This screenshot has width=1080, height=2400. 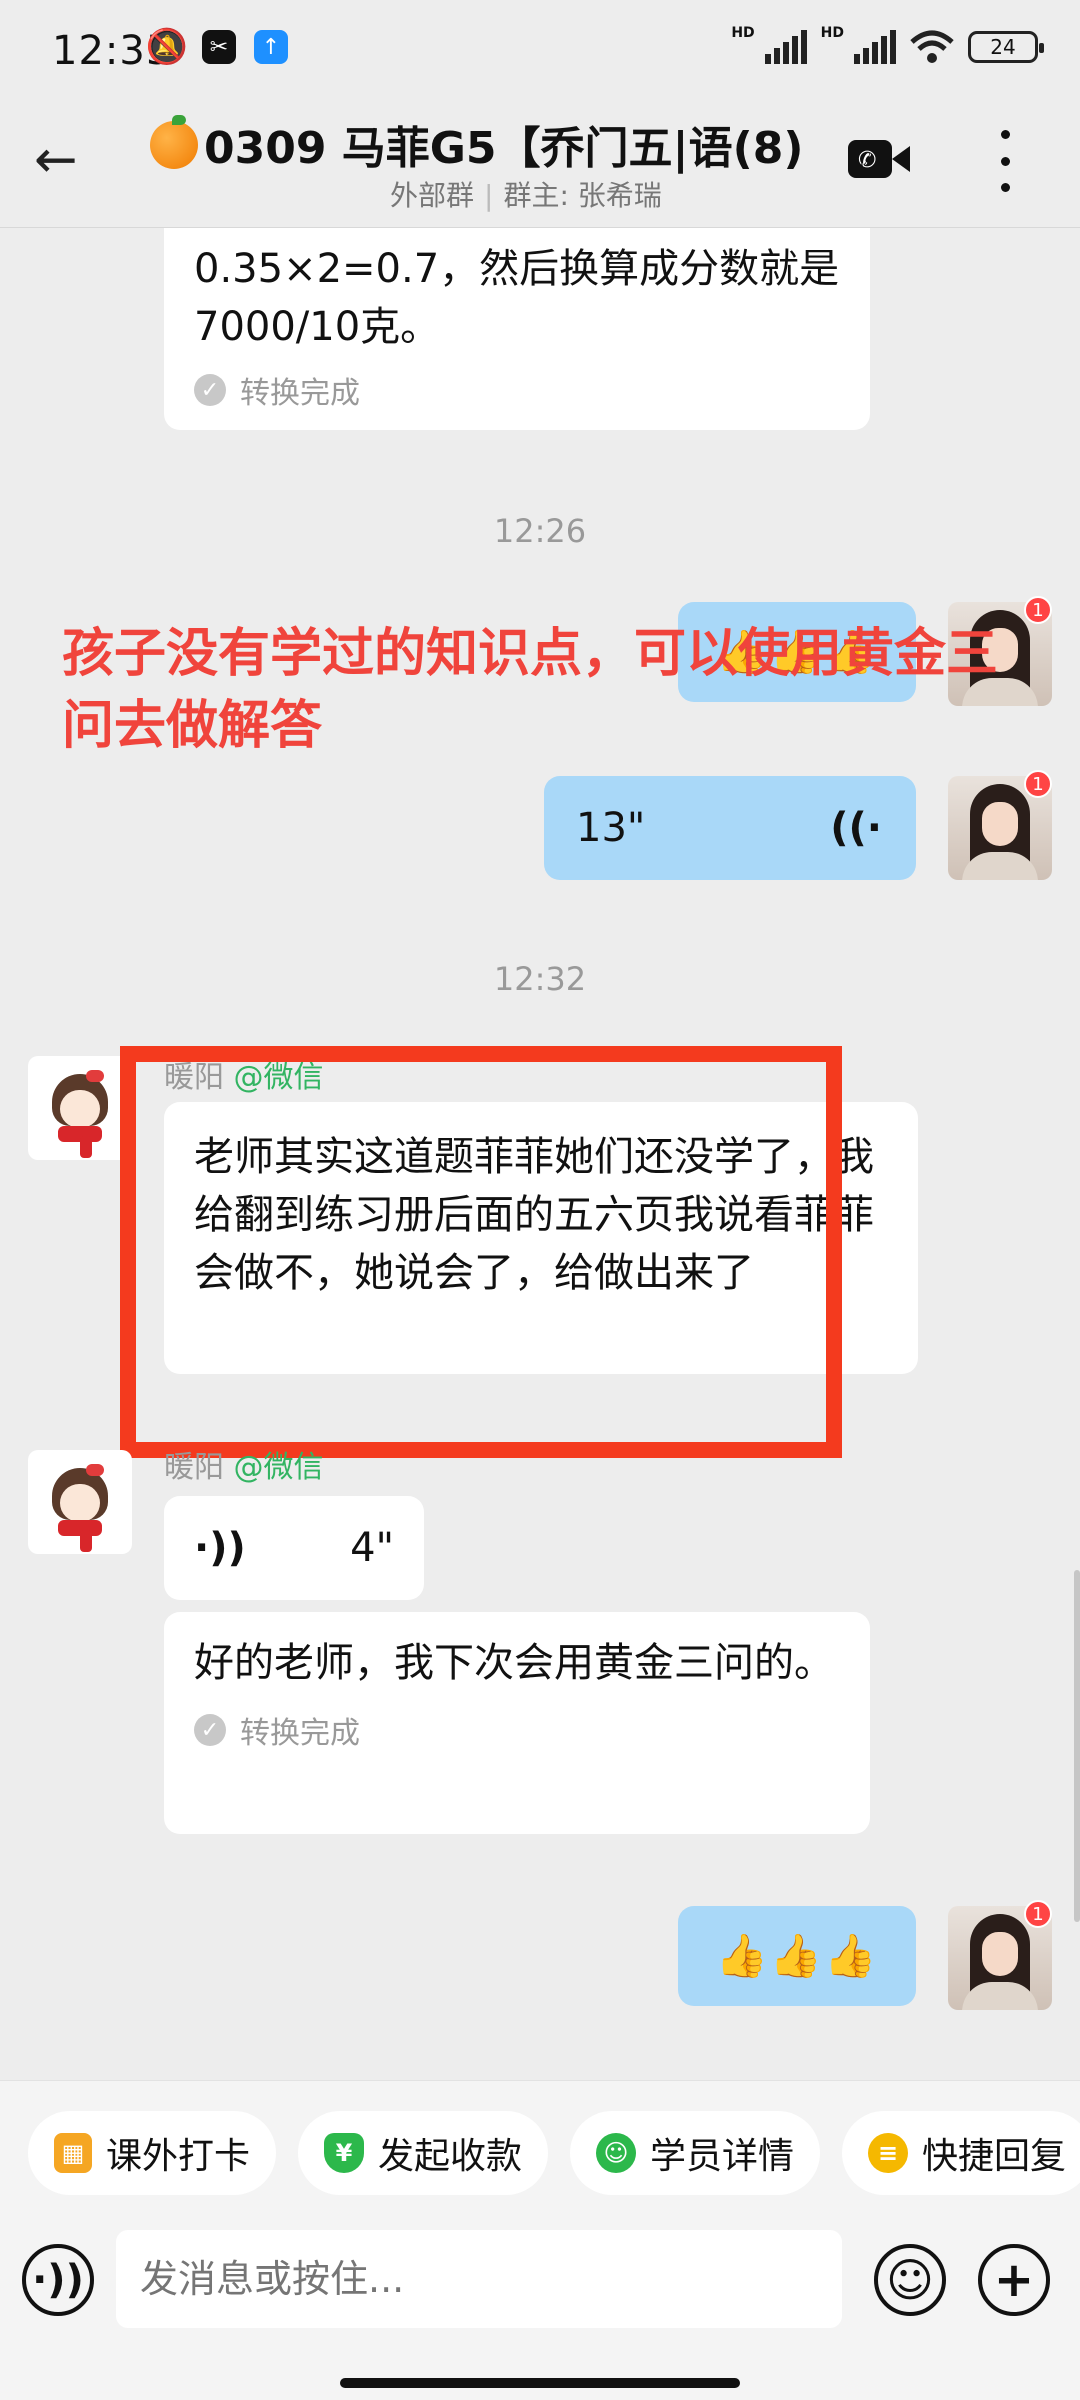 I want to click on message-text: 0.35×2=0.7，然后换算成分数就是7000/10克。, so click(x=517, y=298).